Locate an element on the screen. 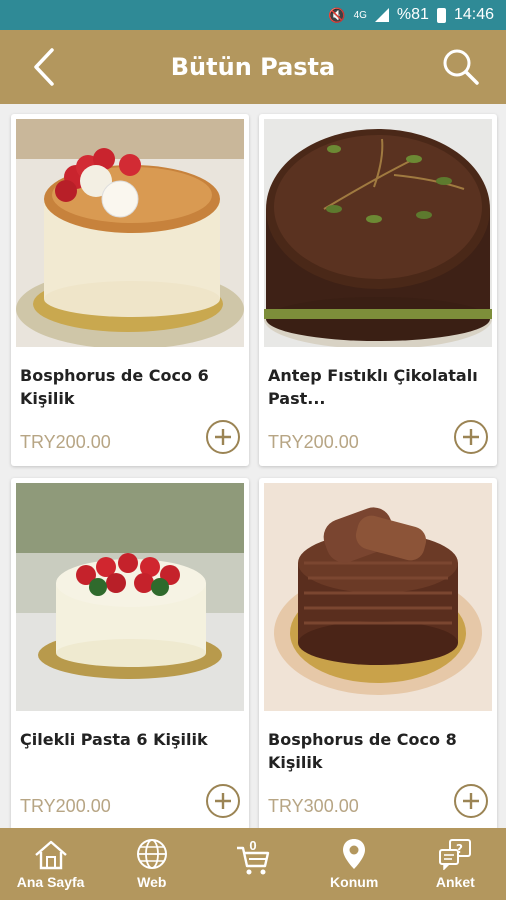 This screenshot has height=900, width=506. battery-percent: %81 is located at coordinates (412, 14).